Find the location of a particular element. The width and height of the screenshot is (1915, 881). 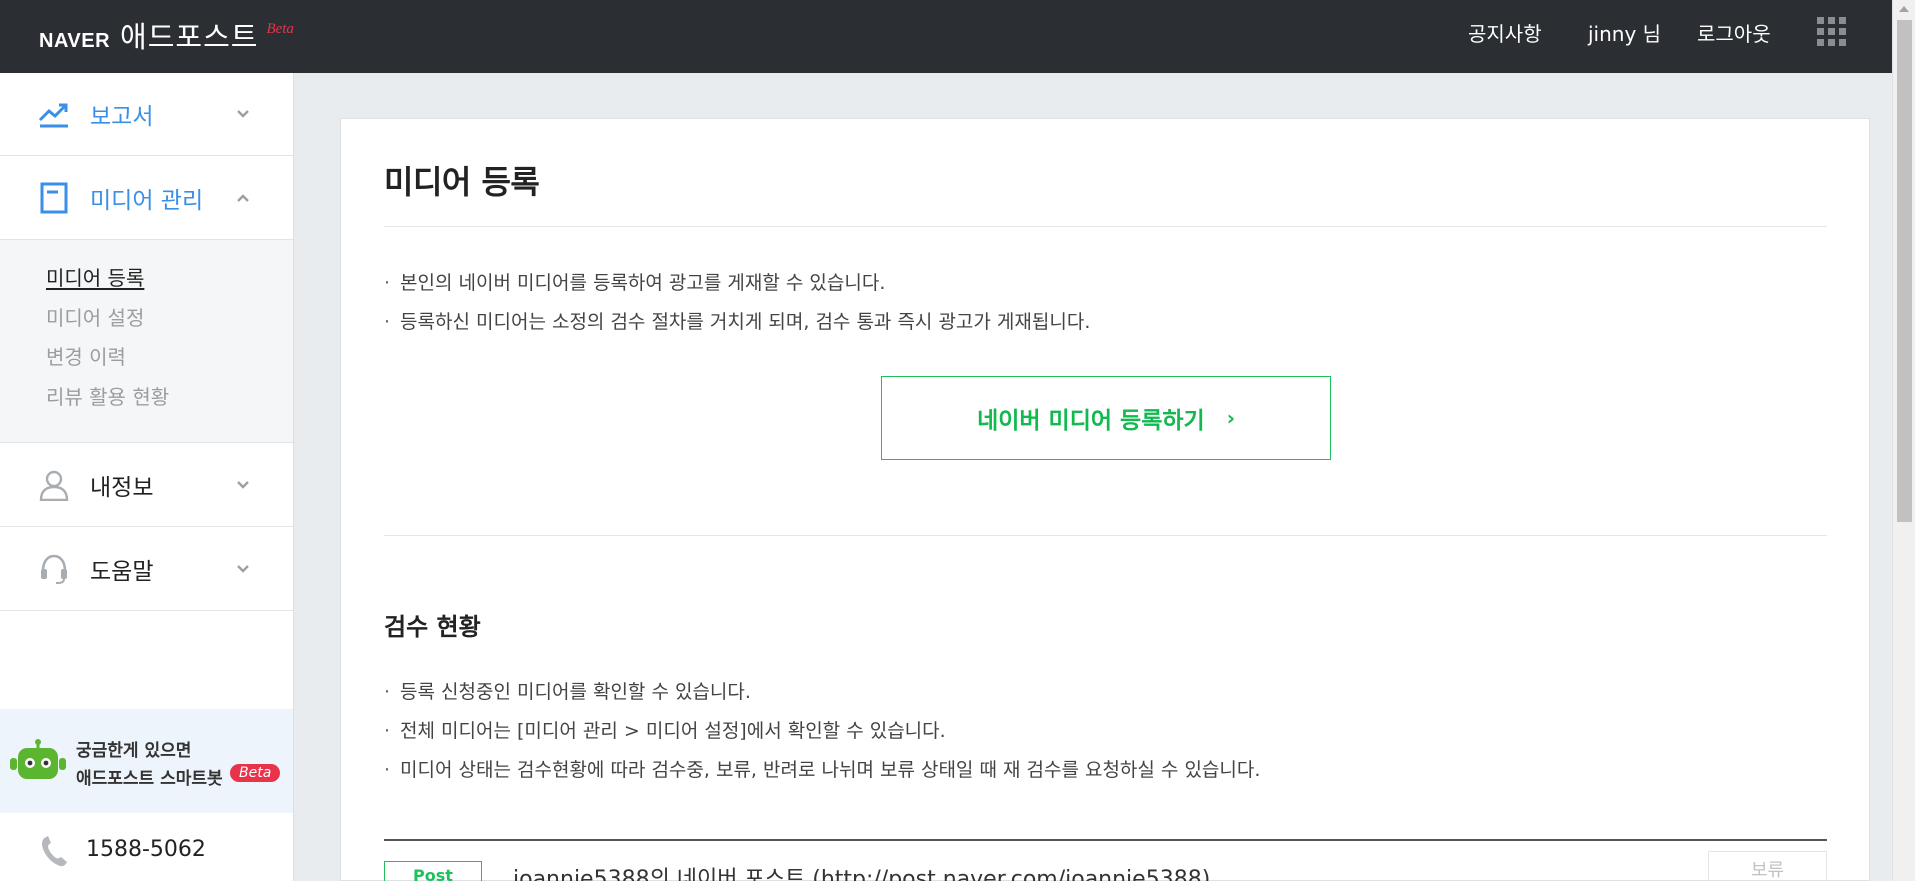

smartbot-line1: 궁금한게 있으면 is located at coordinates (134, 751).